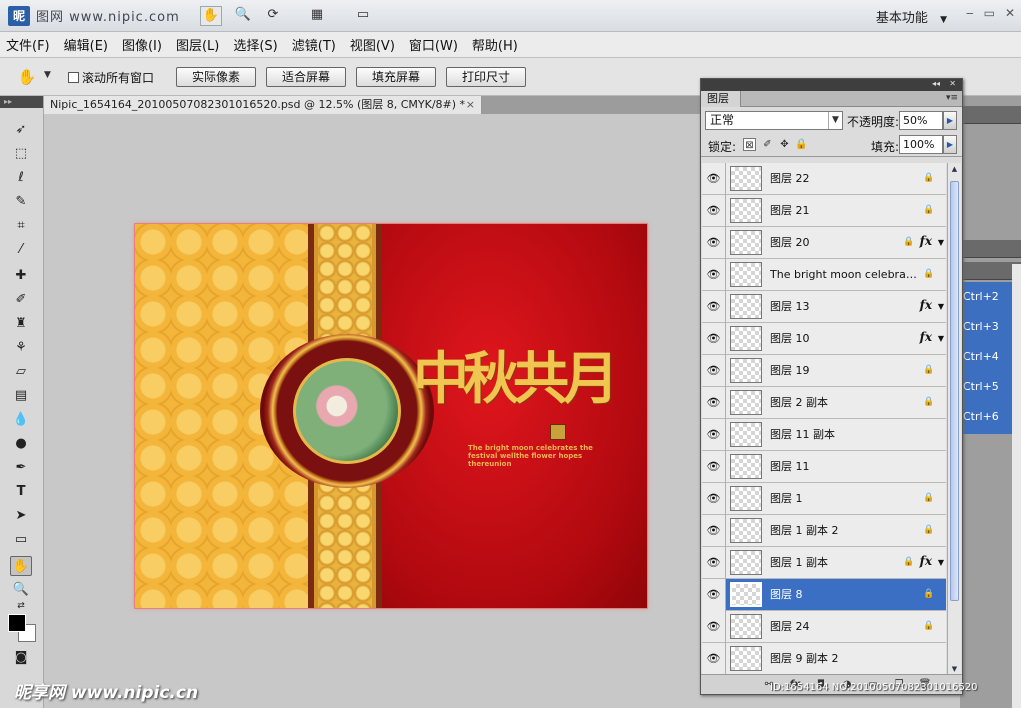  What do you see at coordinates (21, 444) in the screenshot?
I see `dodge-tool-icon: ●` at bounding box center [21, 444].